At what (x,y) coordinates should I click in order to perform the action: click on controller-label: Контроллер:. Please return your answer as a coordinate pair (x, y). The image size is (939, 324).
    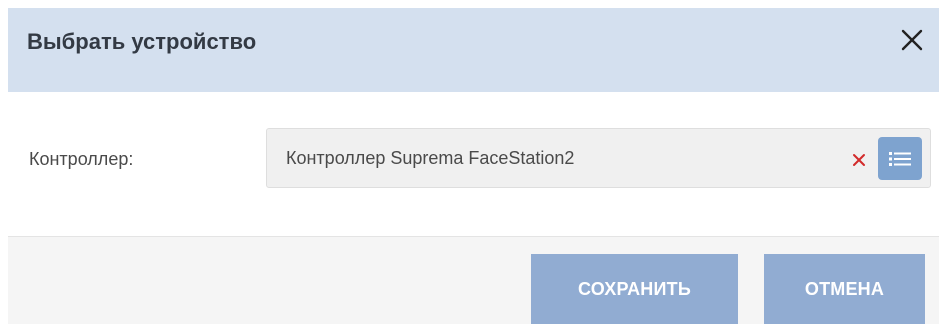
    Looking at the image, I should click on (81, 159).